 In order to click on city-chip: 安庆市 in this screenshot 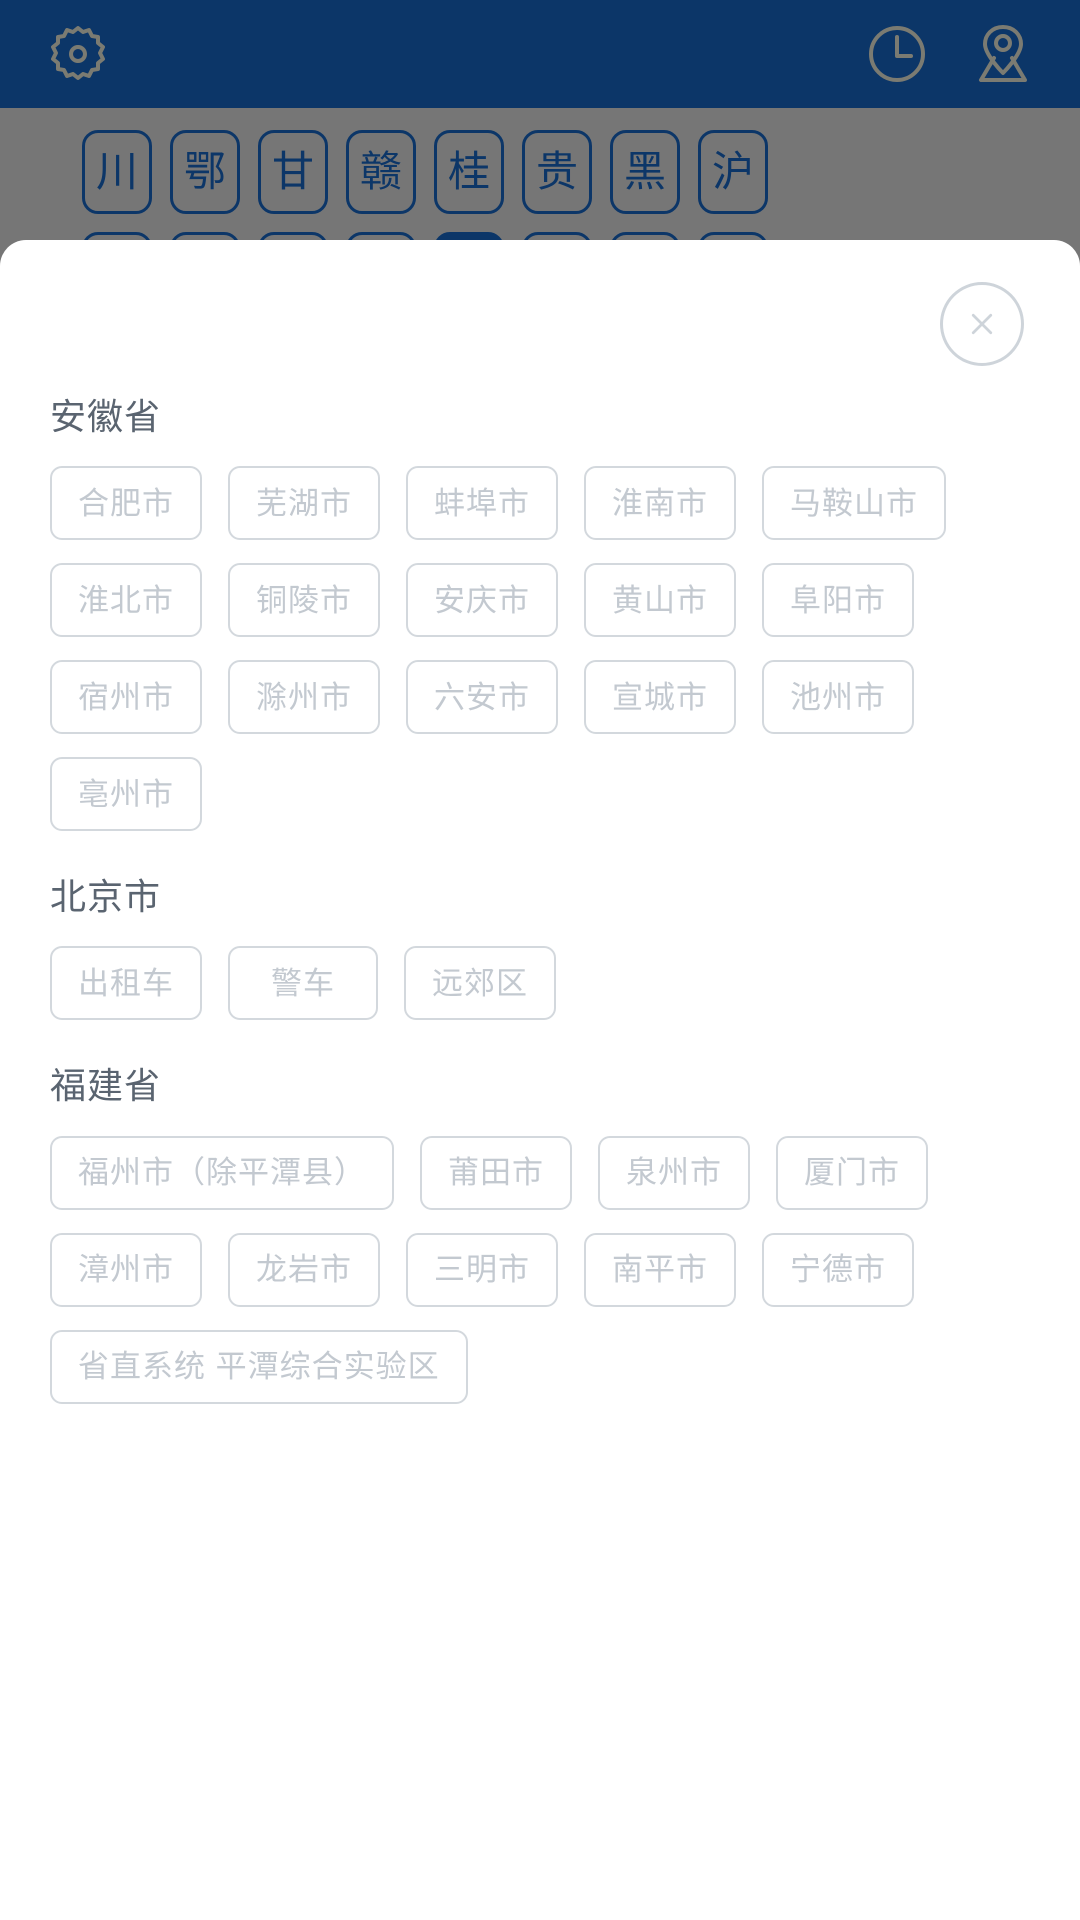, I will do `click(482, 600)`.